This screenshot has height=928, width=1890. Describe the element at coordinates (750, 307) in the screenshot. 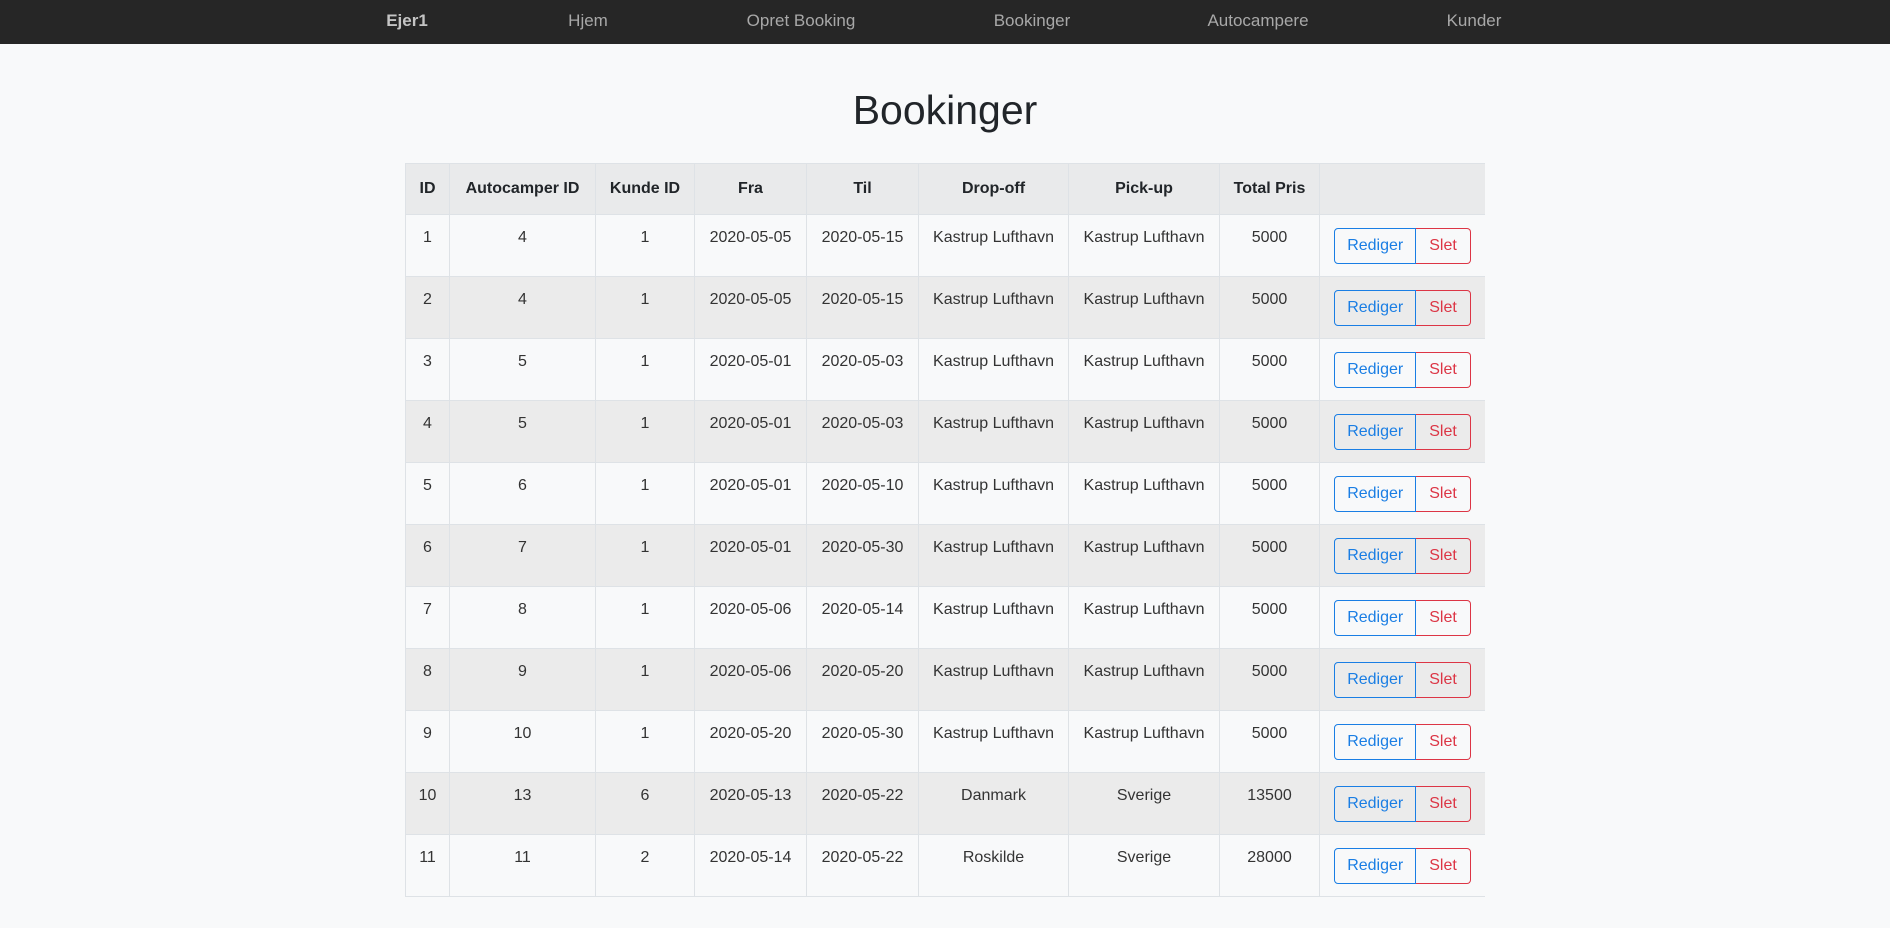

I see `cell-fra: 2020-05-05` at that location.